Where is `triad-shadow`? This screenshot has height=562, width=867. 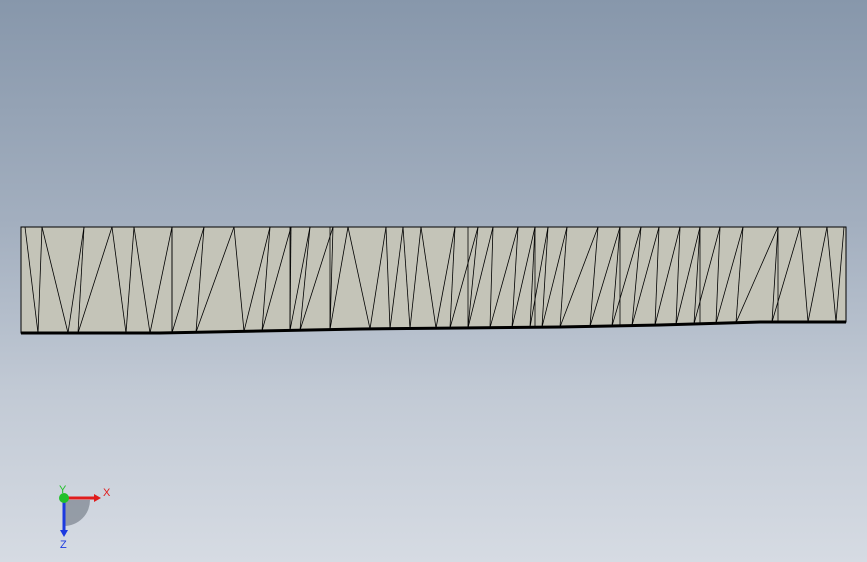
triad-shadow is located at coordinates (77, 513).